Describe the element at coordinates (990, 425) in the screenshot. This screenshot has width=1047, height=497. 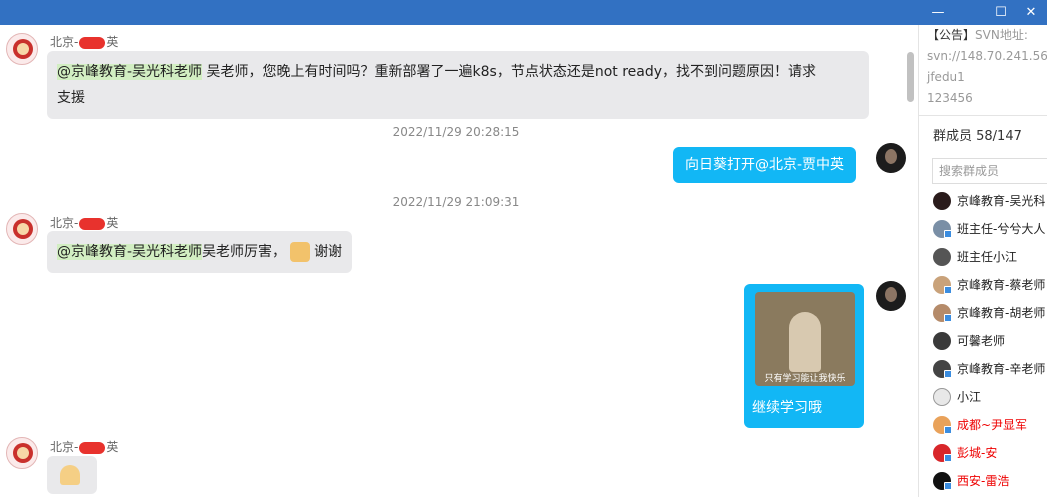
I see `member-item: 成都~尹显军` at that location.